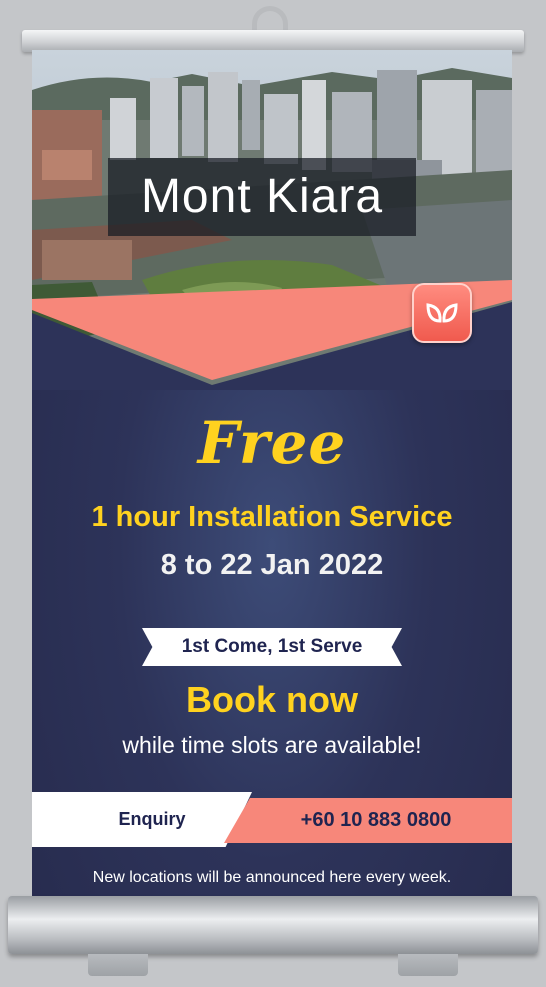  Describe the element at coordinates (272, 745) in the screenshot. I see `availability-note: while time slots are available!` at that location.